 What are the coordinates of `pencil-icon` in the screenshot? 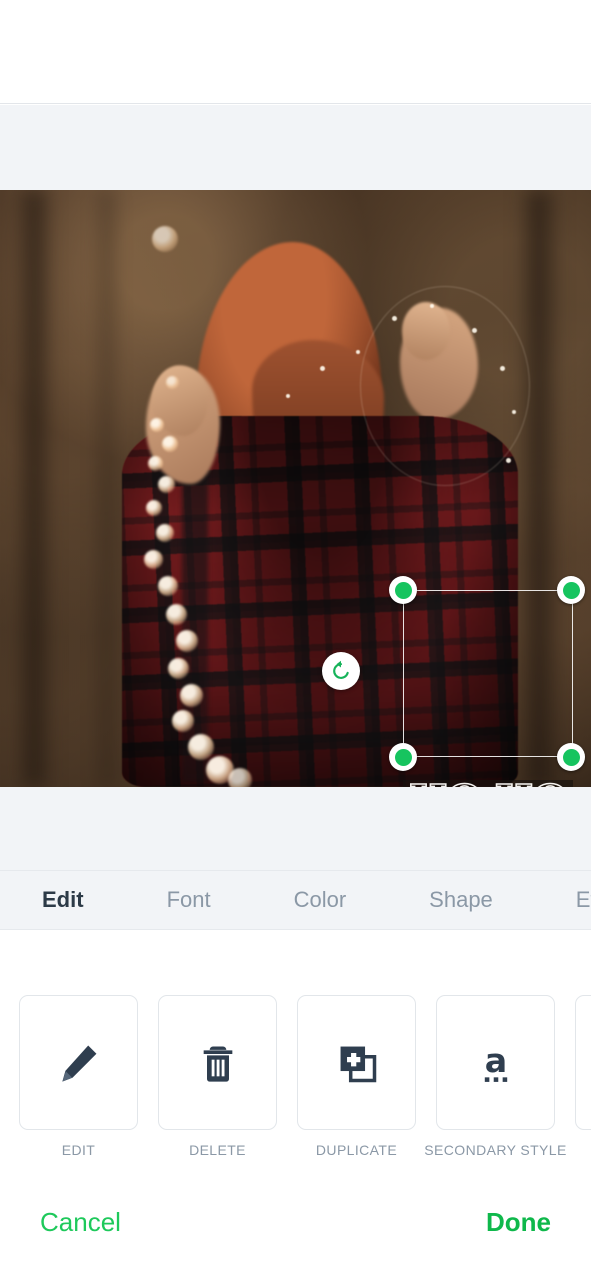 It's located at (78, 1063).